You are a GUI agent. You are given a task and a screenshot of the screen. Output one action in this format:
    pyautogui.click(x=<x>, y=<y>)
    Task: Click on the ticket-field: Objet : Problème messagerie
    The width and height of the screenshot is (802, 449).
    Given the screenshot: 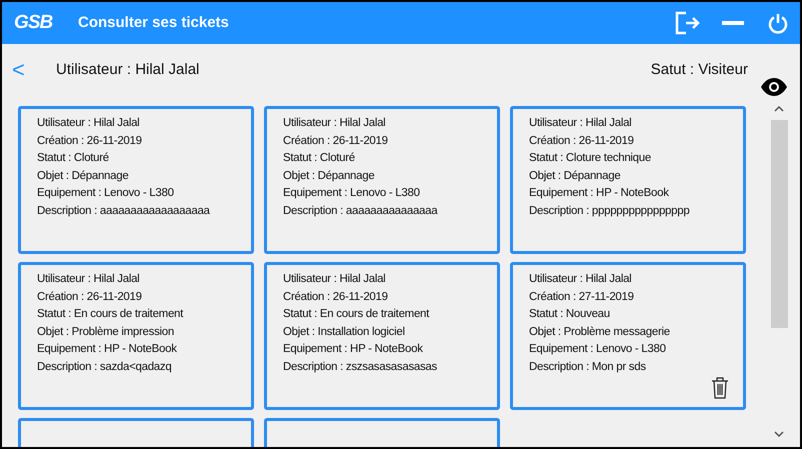 What is the action you would take?
    pyautogui.click(x=636, y=333)
    